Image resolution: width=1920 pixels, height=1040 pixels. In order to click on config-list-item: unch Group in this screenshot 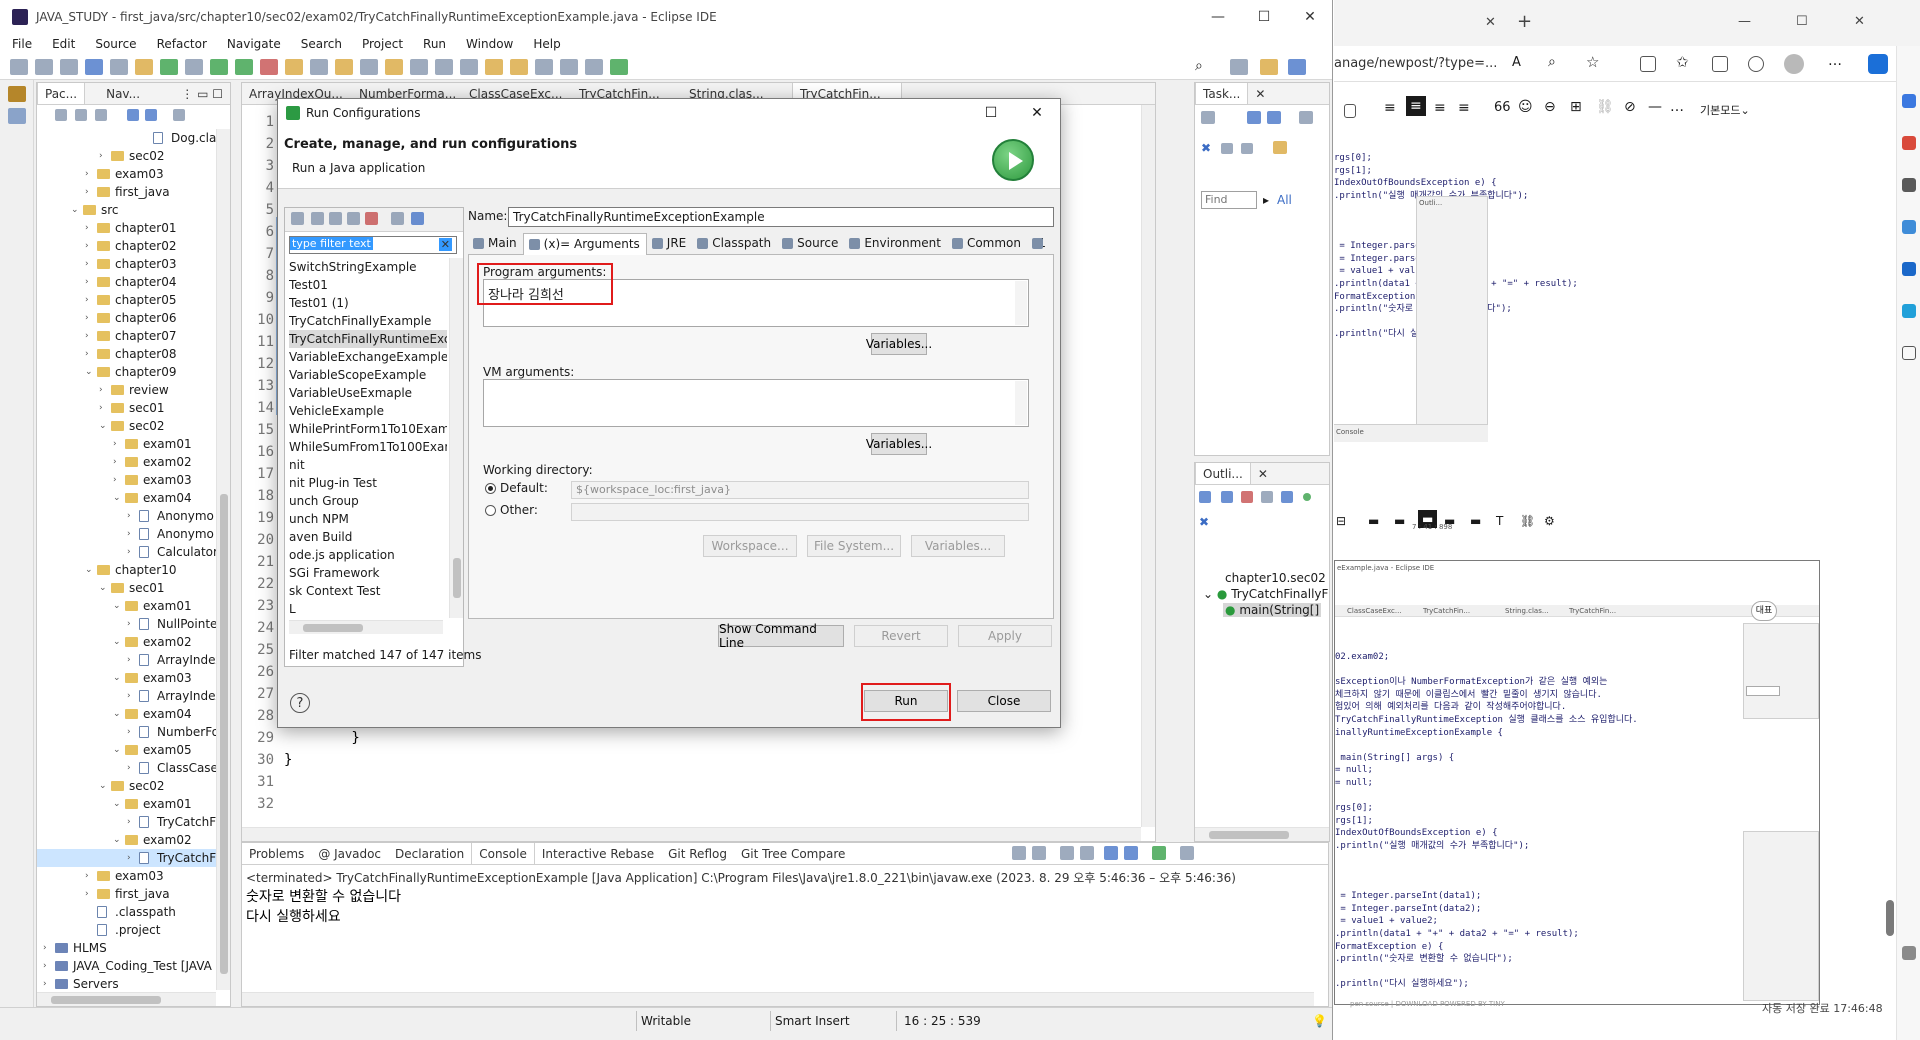, I will do `click(368, 501)`.